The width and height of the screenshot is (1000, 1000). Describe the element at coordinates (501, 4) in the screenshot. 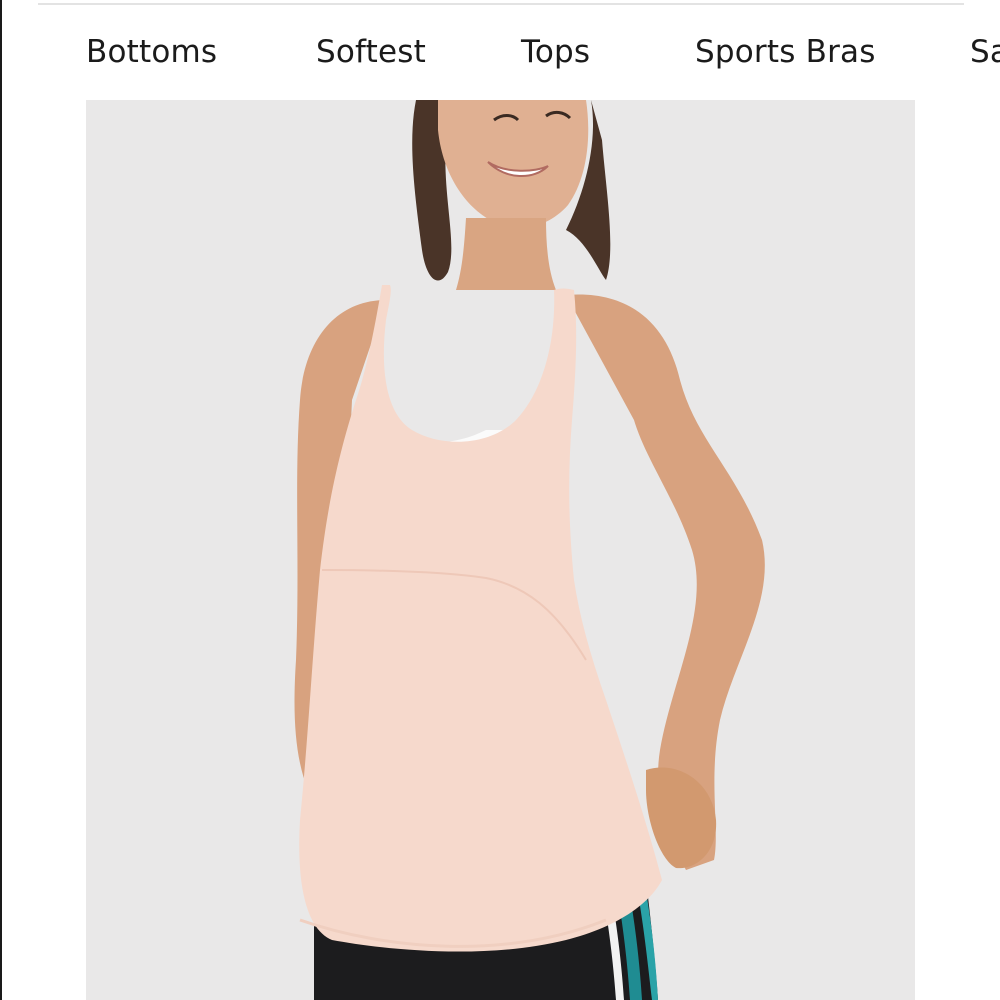

I see `top-divider` at that location.